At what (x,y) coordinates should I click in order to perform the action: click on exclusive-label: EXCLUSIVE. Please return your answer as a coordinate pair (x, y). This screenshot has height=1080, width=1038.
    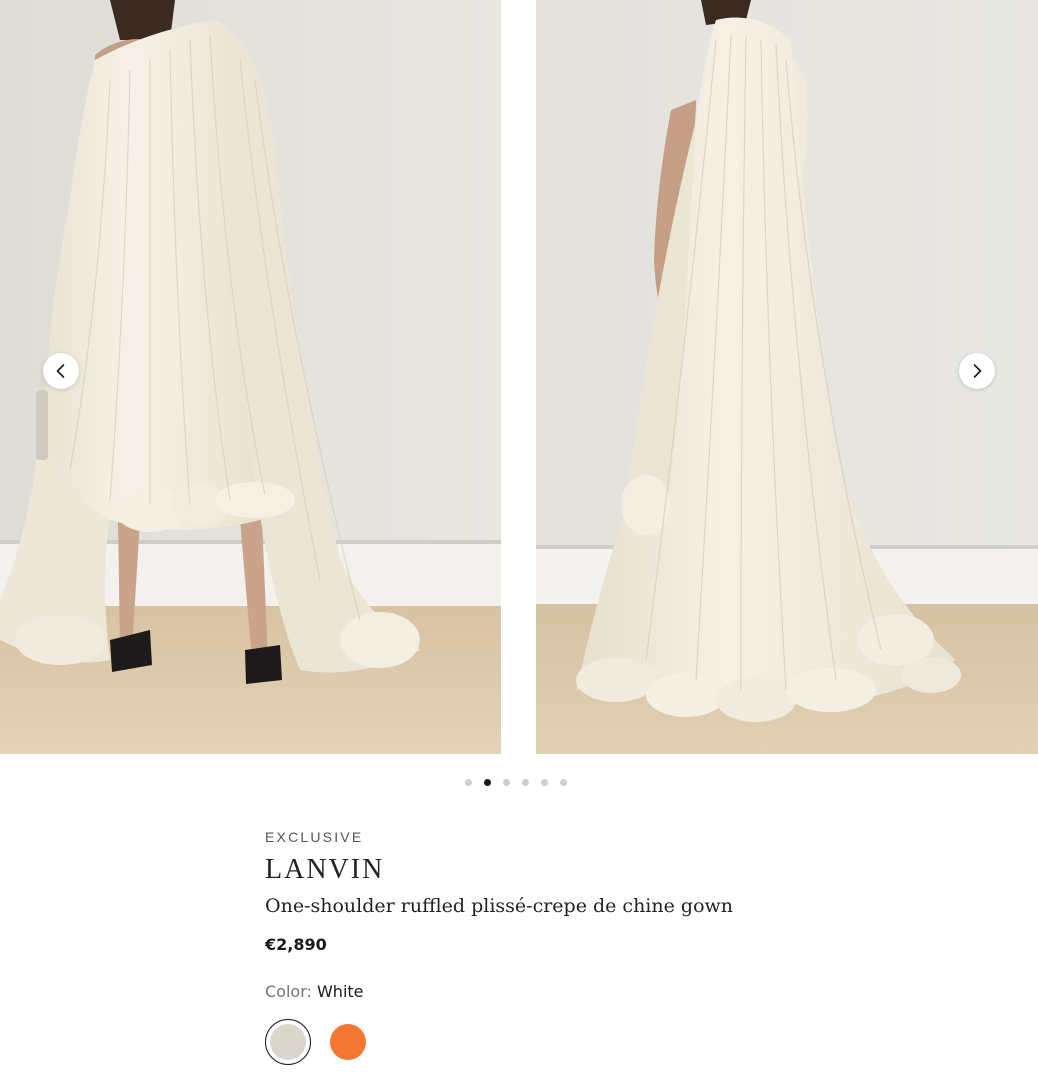
    Looking at the image, I should click on (314, 837).